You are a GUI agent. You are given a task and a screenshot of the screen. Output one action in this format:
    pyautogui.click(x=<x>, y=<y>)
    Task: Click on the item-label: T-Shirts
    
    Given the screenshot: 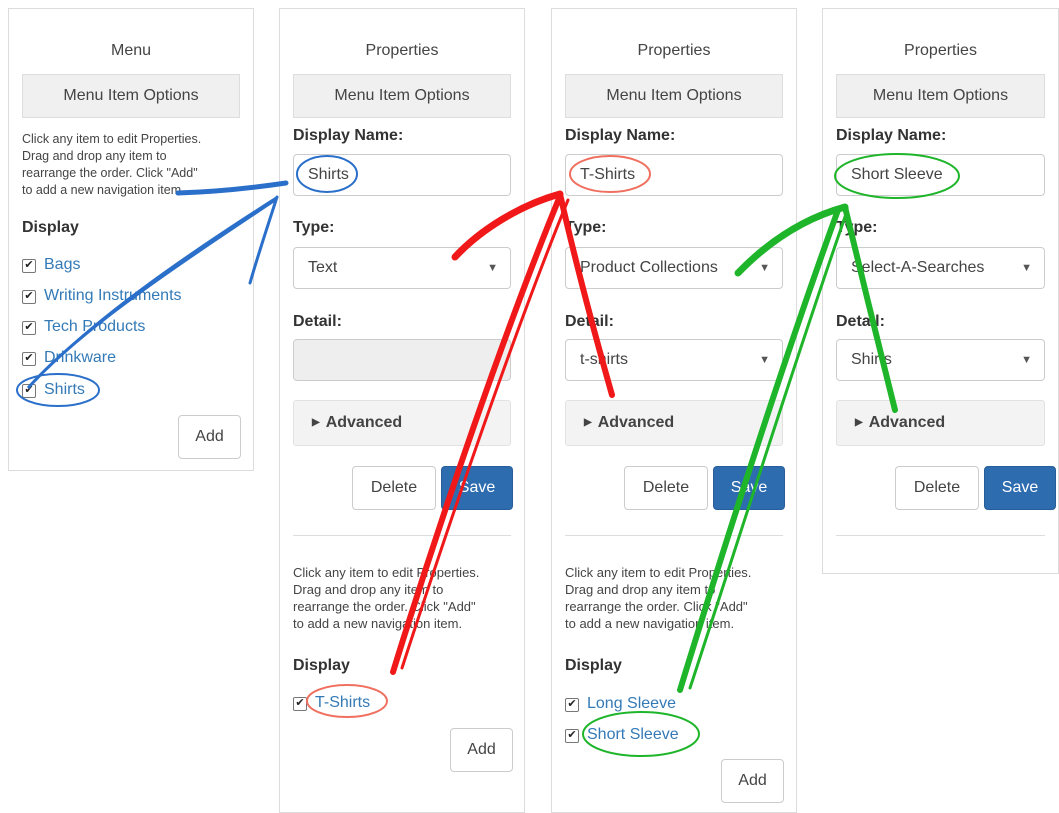 What is the action you would take?
    pyautogui.click(x=342, y=702)
    